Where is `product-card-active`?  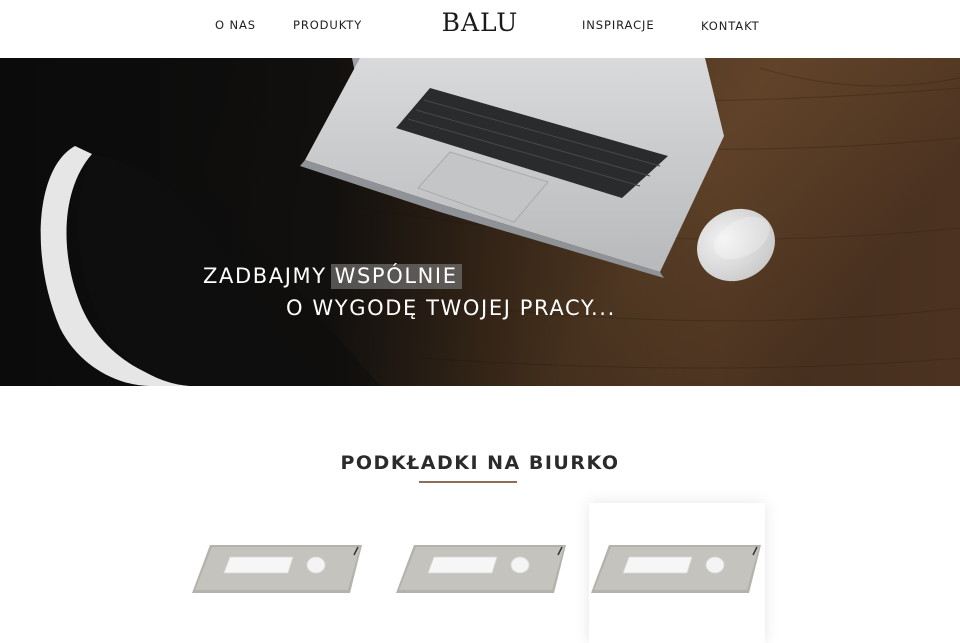 product-card-active is located at coordinates (677, 573).